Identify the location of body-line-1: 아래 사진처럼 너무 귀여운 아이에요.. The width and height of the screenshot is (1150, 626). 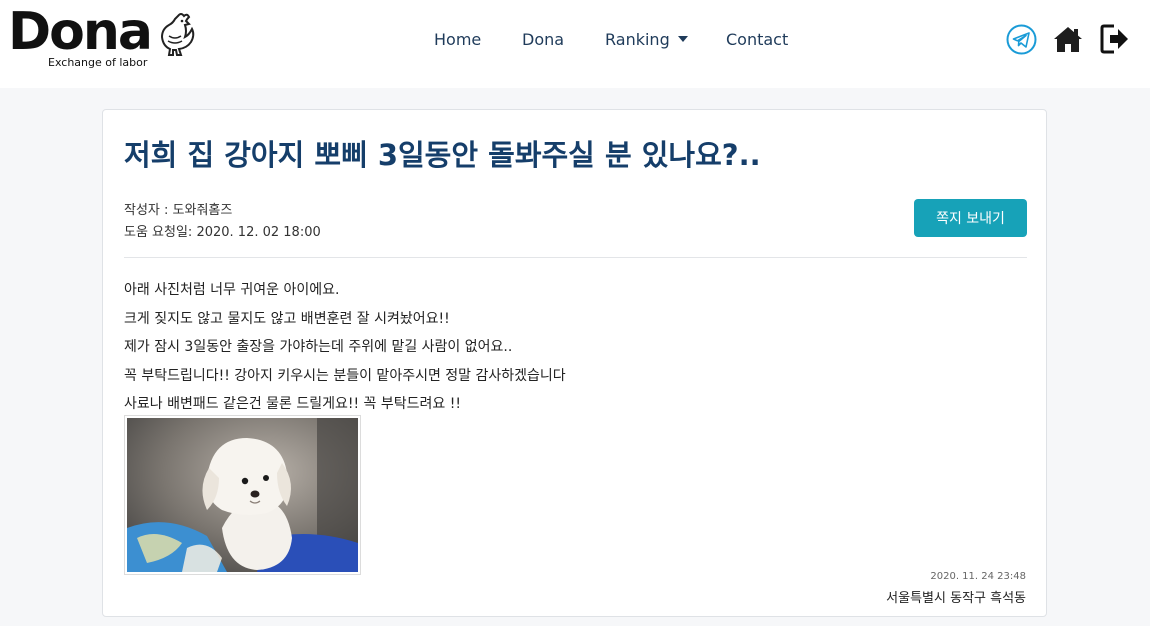
(232, 290).